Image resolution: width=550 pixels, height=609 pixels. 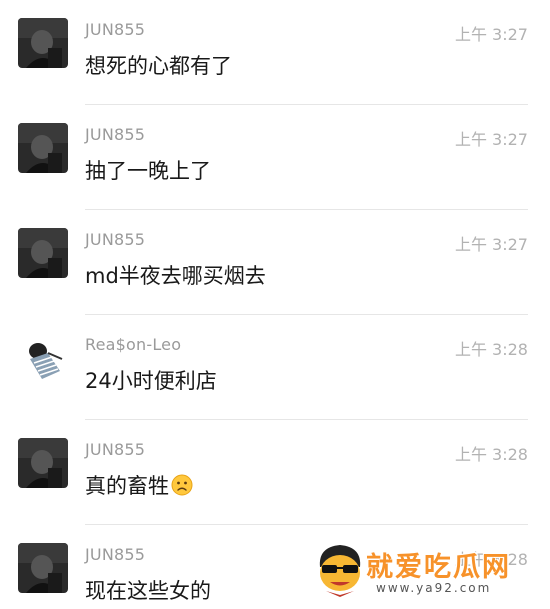 I want to click on watermark-url: www.ya92.com, so click(x=434, y=588).